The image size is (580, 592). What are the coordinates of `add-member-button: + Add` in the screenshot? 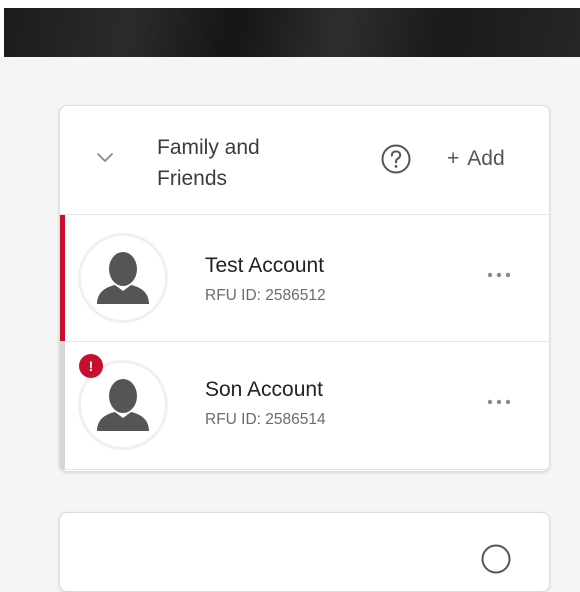 It's located at (476, 159).